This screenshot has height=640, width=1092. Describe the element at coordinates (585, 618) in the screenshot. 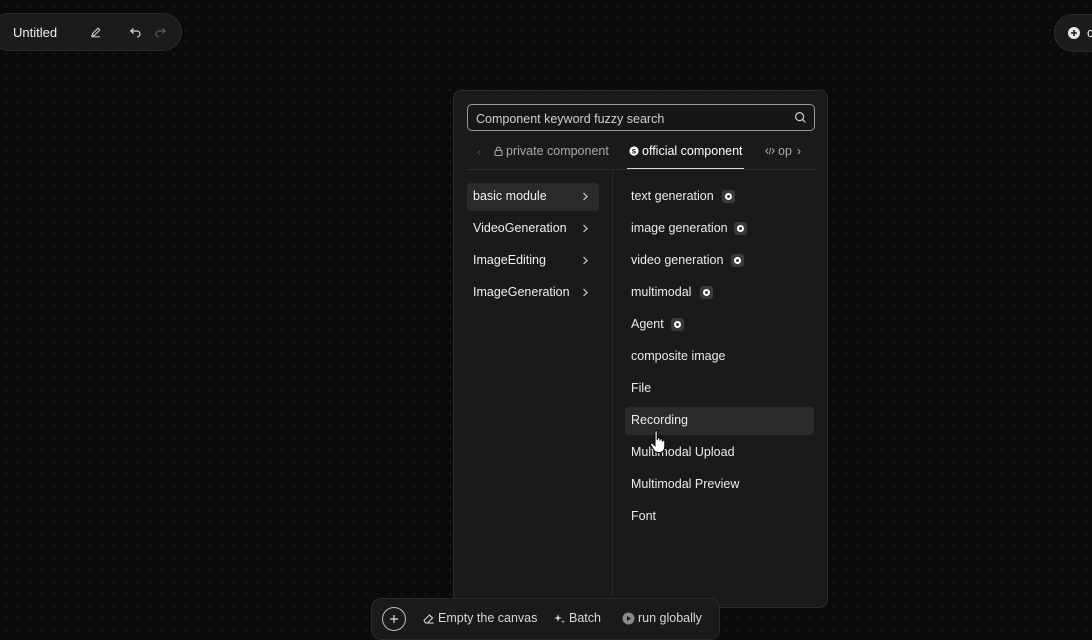

I see `batch-label: Batch` at that location.